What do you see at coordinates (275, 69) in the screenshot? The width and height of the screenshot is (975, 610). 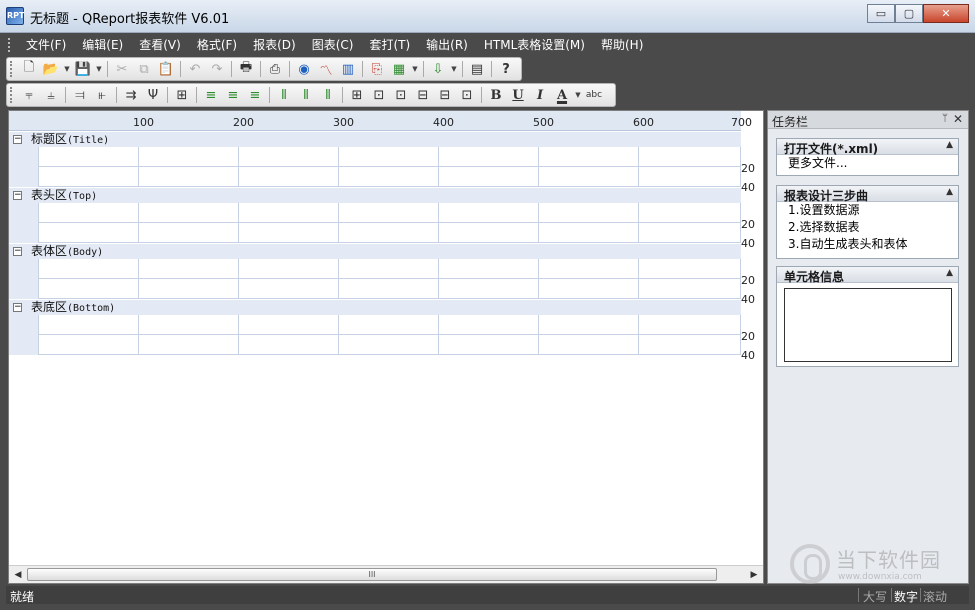 I see `print-preview-icon: ⎙` at bounding box center [275, 69].